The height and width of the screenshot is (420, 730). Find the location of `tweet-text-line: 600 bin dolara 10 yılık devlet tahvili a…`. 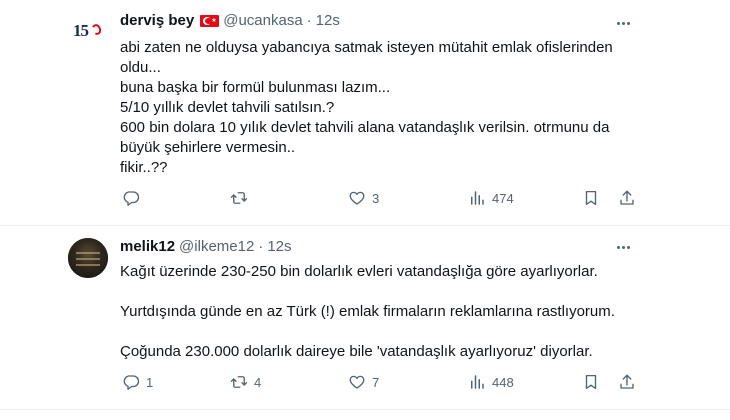

tweet-text-line: 600 bin dolara 10 yılık devlet tahvili a… is located at coordinates (365, 127).